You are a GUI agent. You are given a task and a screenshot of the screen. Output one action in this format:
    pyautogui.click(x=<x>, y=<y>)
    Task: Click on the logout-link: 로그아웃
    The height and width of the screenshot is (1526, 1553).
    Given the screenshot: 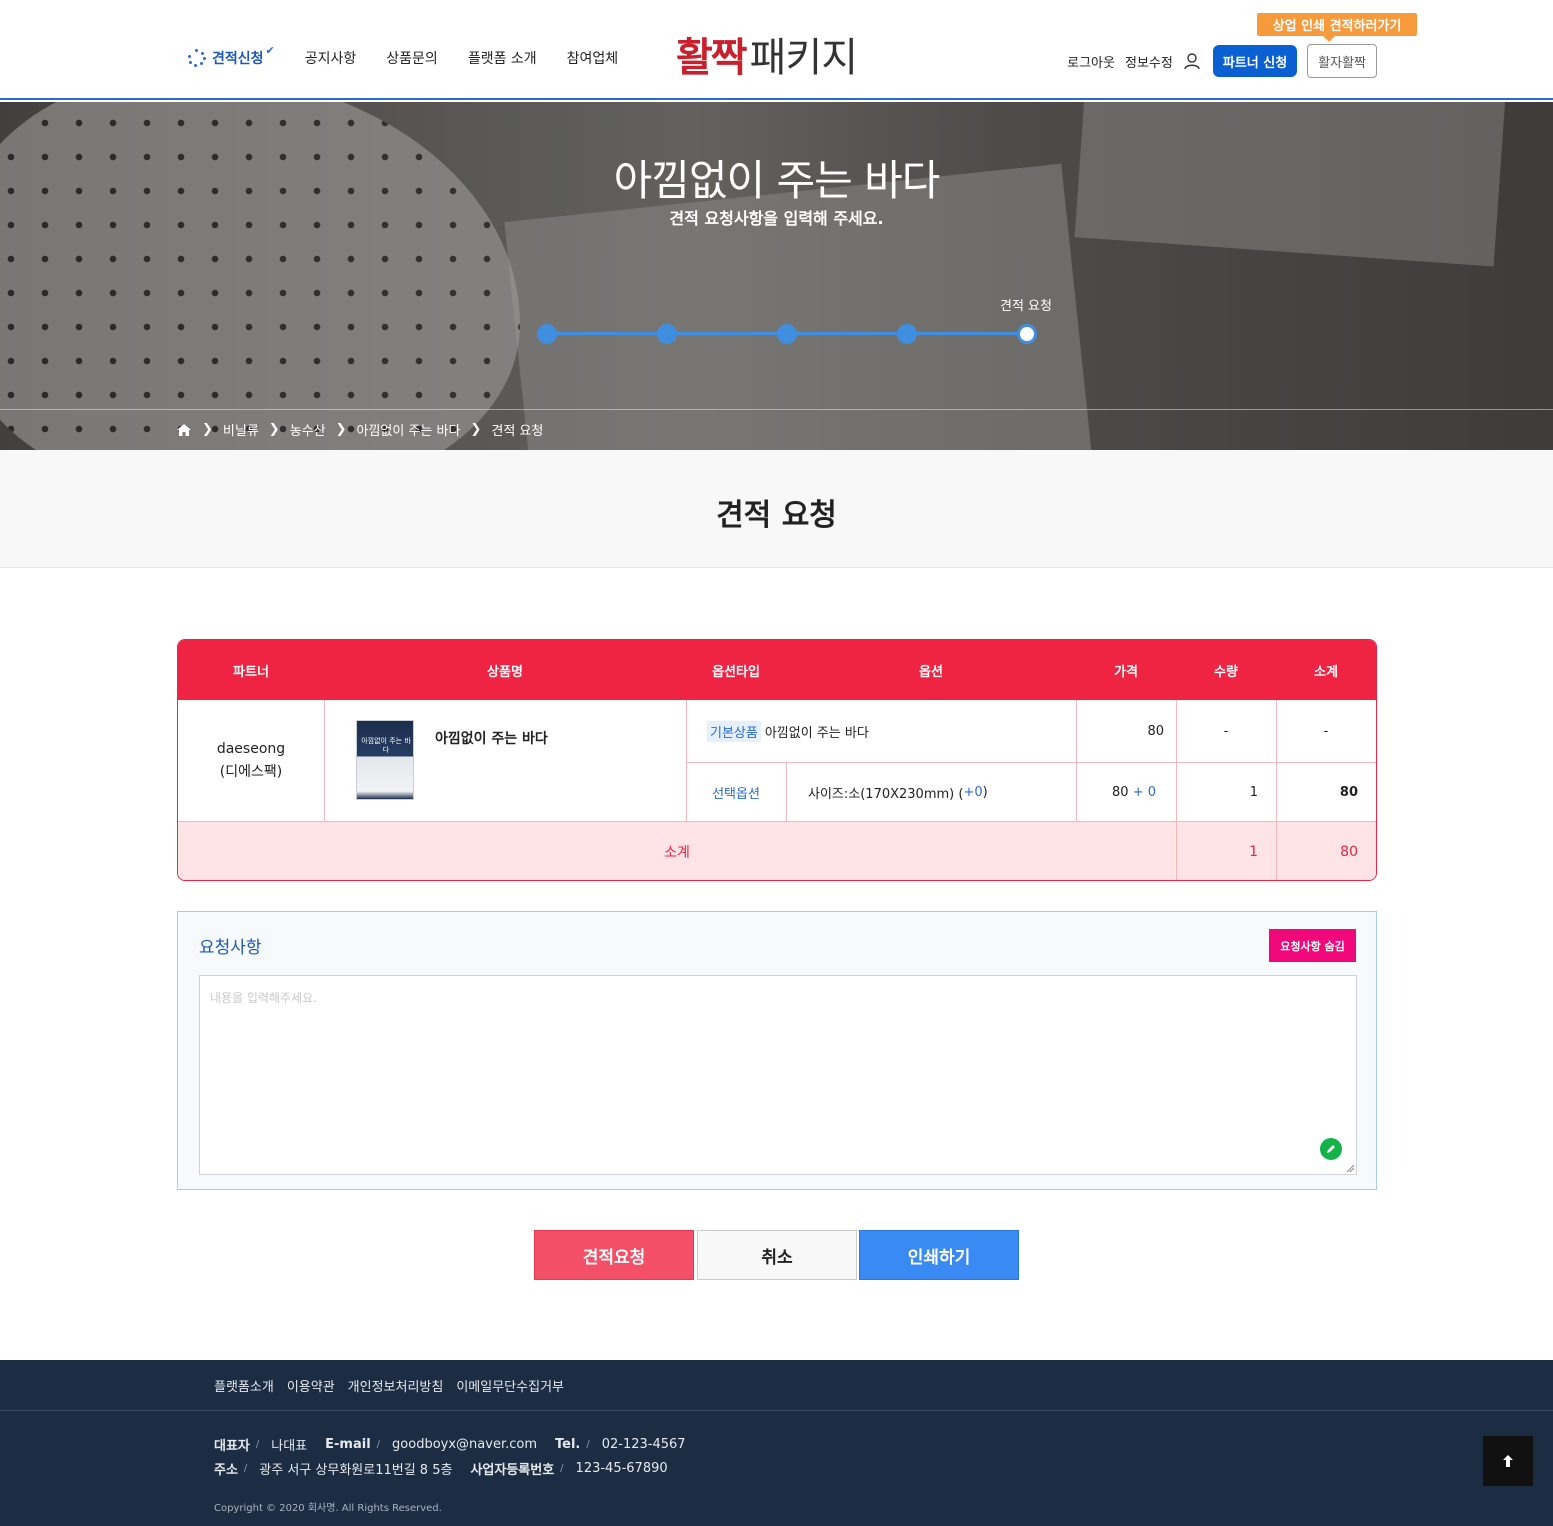 What is the action you would take?
    pyautogui.click(x=1091, y=61)
    